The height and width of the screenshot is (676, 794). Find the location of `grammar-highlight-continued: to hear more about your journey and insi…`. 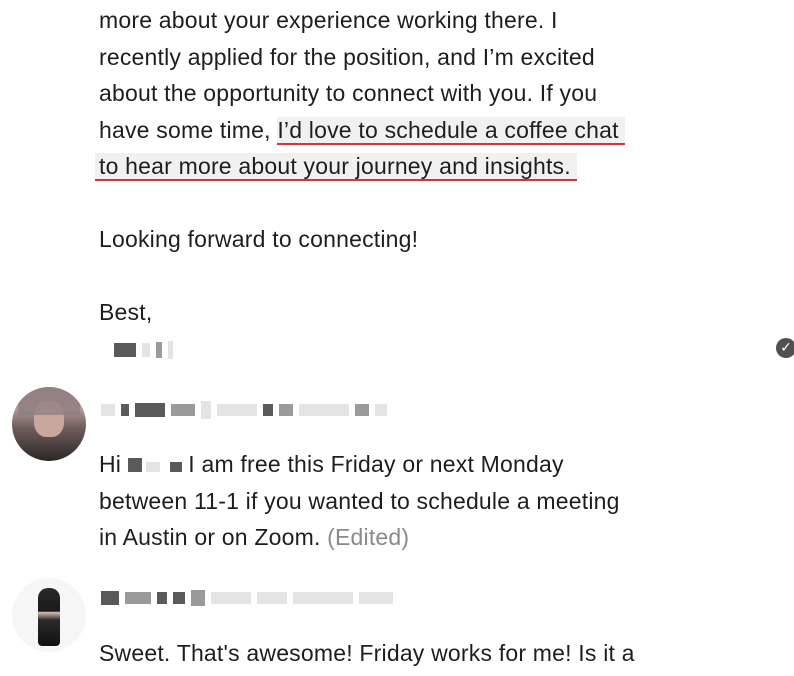

grammar-highlight-continued: to hear more about your journey and insi… is located at coordinates (336, 167).